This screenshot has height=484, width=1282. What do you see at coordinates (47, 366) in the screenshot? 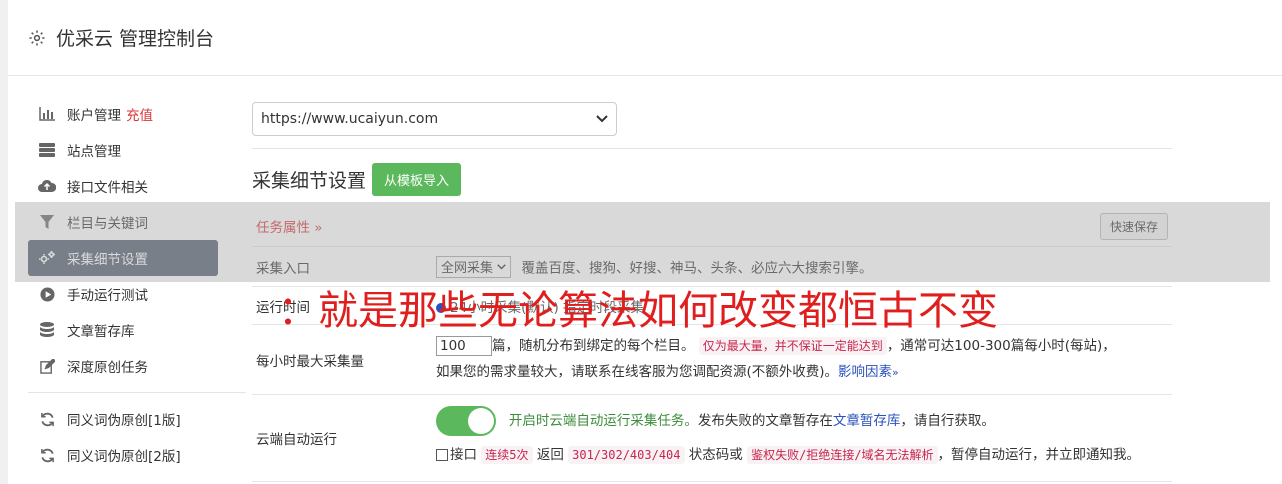
I see `edit-icon` at bounding box center [47, 366].